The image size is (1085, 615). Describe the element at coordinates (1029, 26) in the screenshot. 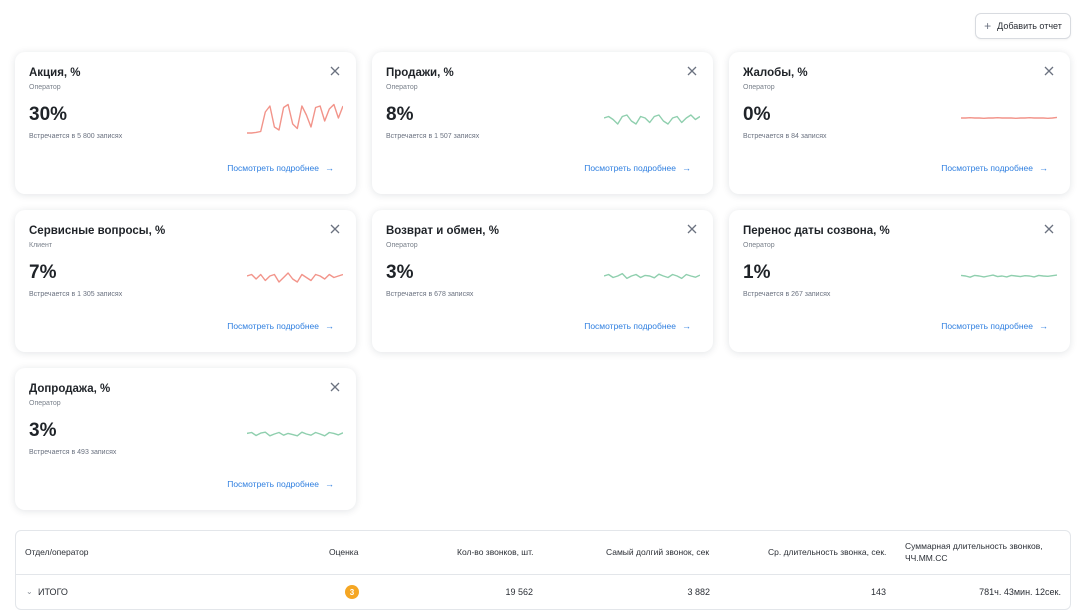

I see `add-report-label: Добавить отчет` at that location.